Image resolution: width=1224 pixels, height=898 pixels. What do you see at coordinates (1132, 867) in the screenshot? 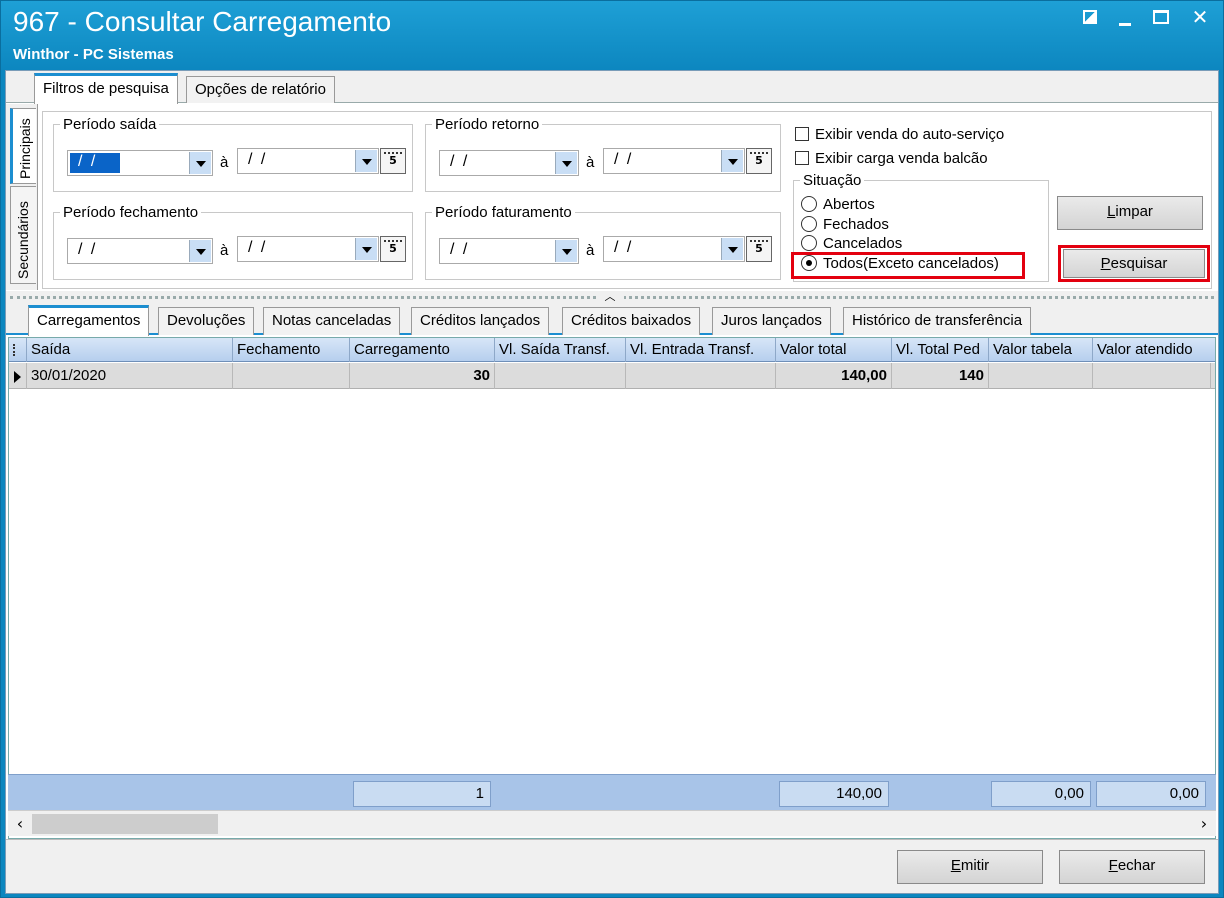
I see `fechar-button: Fechar` at bounding box center [1132, 867].